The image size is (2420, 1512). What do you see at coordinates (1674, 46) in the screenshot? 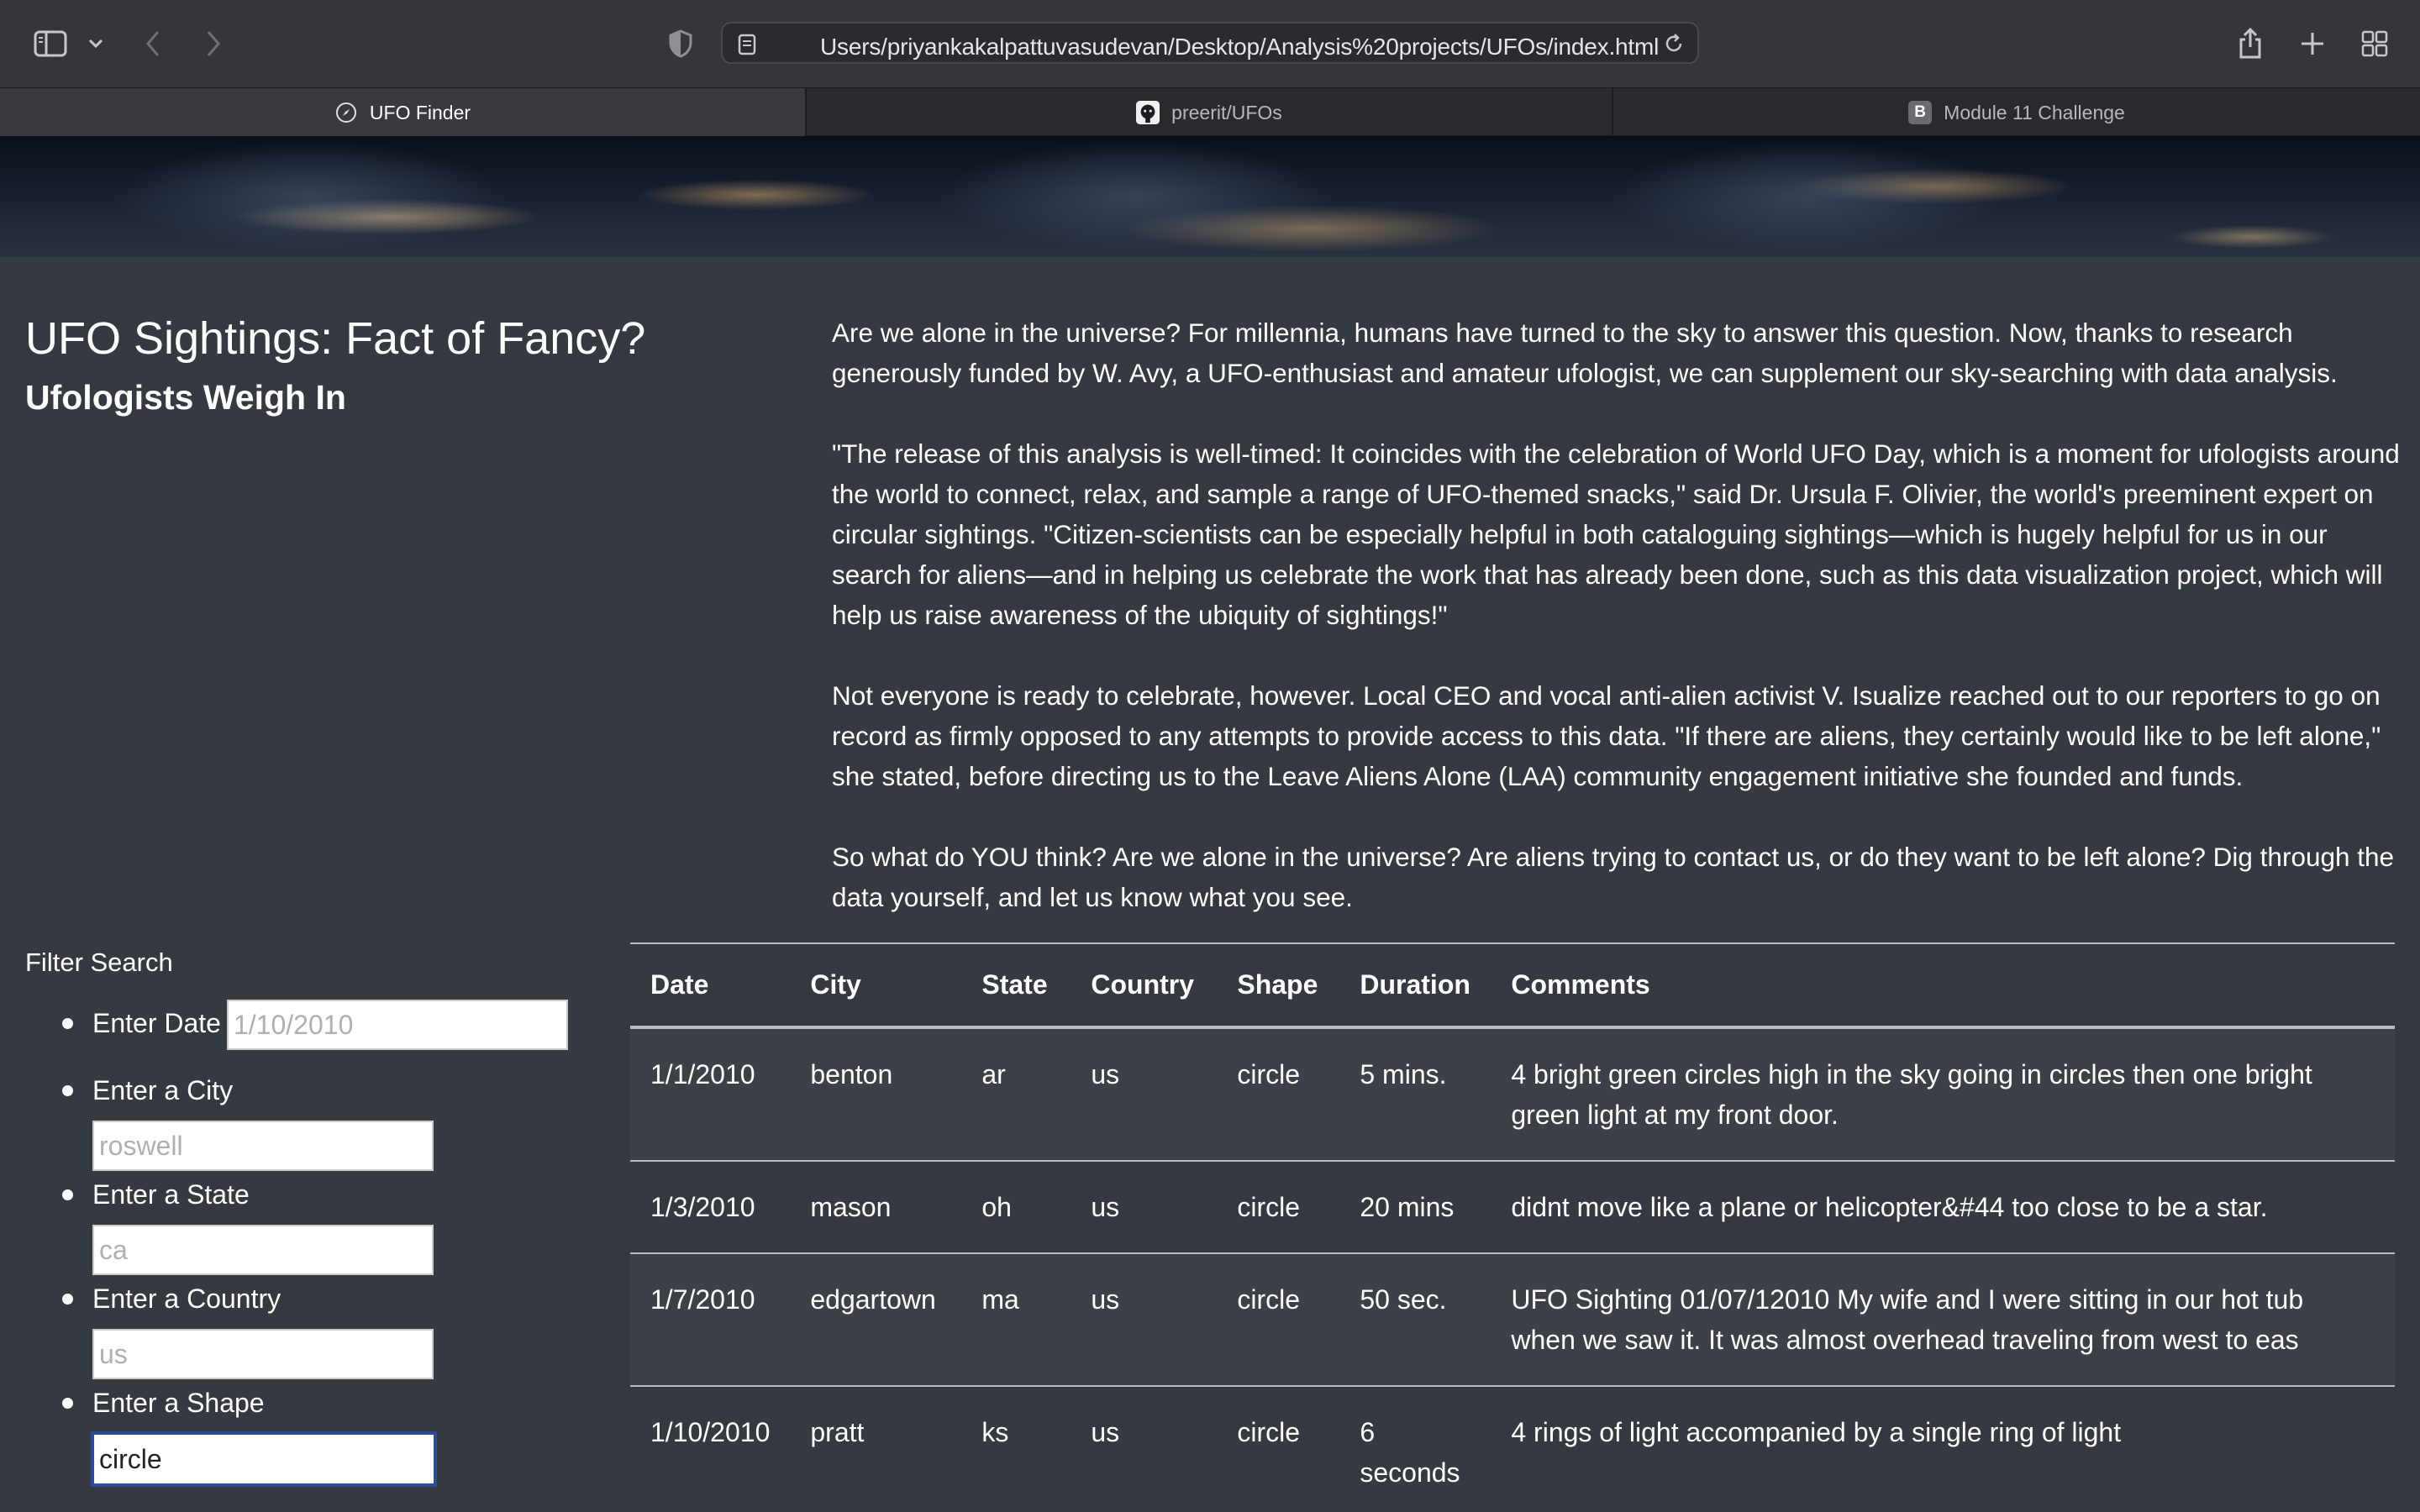
I see `reload-icon` at bounding box center [1674, 46].